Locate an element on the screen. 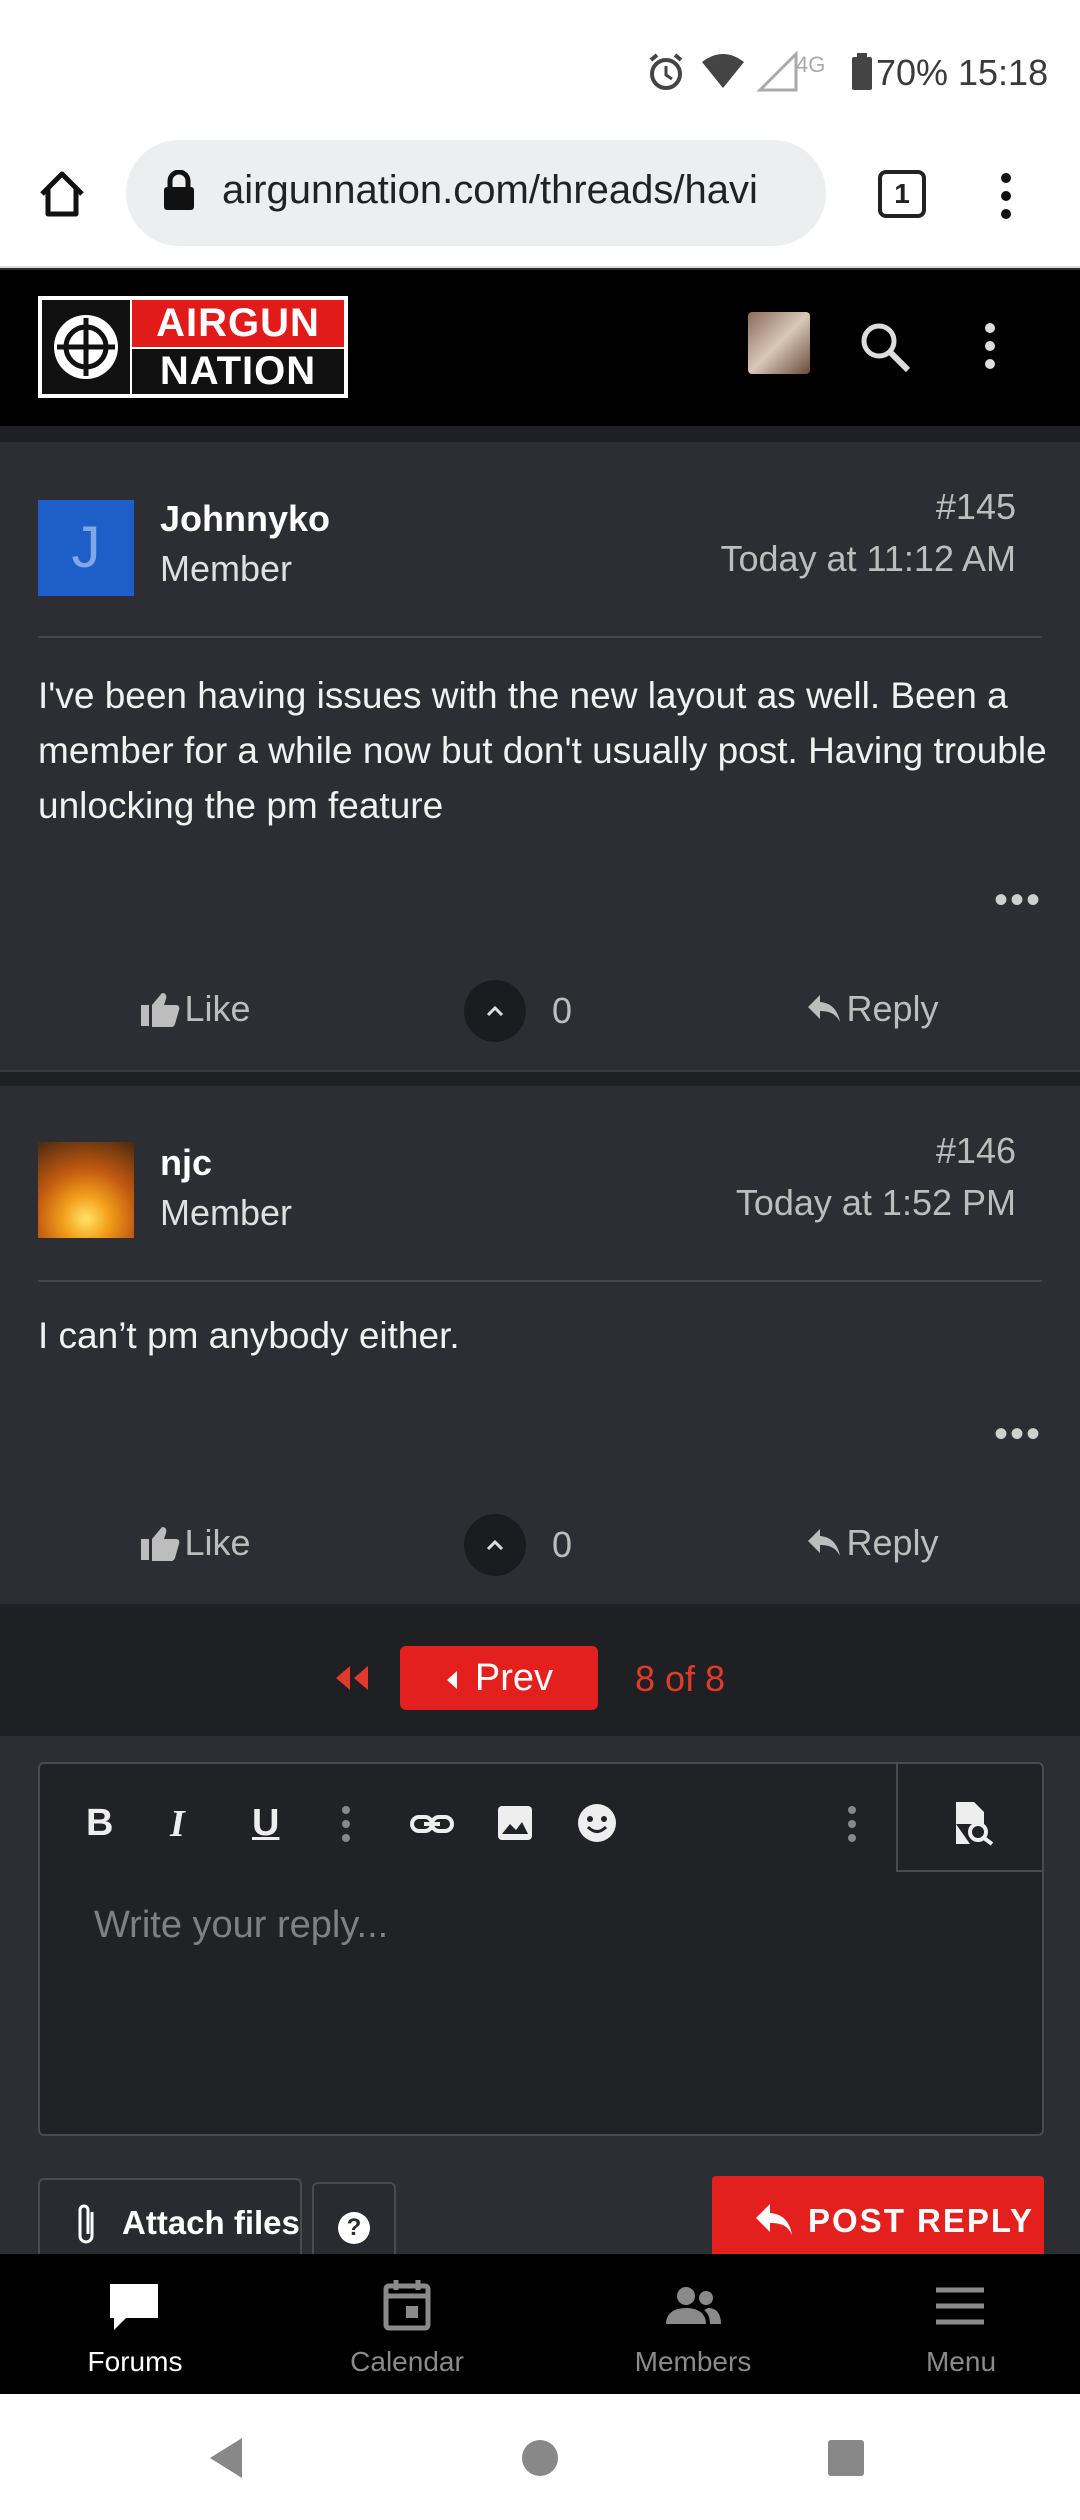 The height and width of the screenshot is (2520, 1080). search-icon is located at coordinates (885, 347).